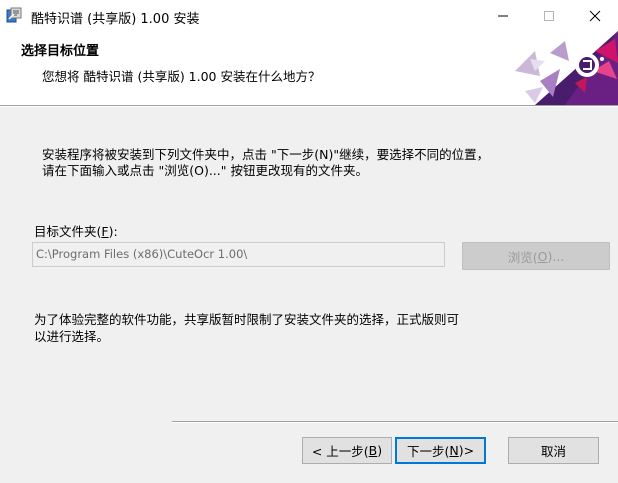  I want to click on note-line-2: 以进行选择。, so click(72, 336).